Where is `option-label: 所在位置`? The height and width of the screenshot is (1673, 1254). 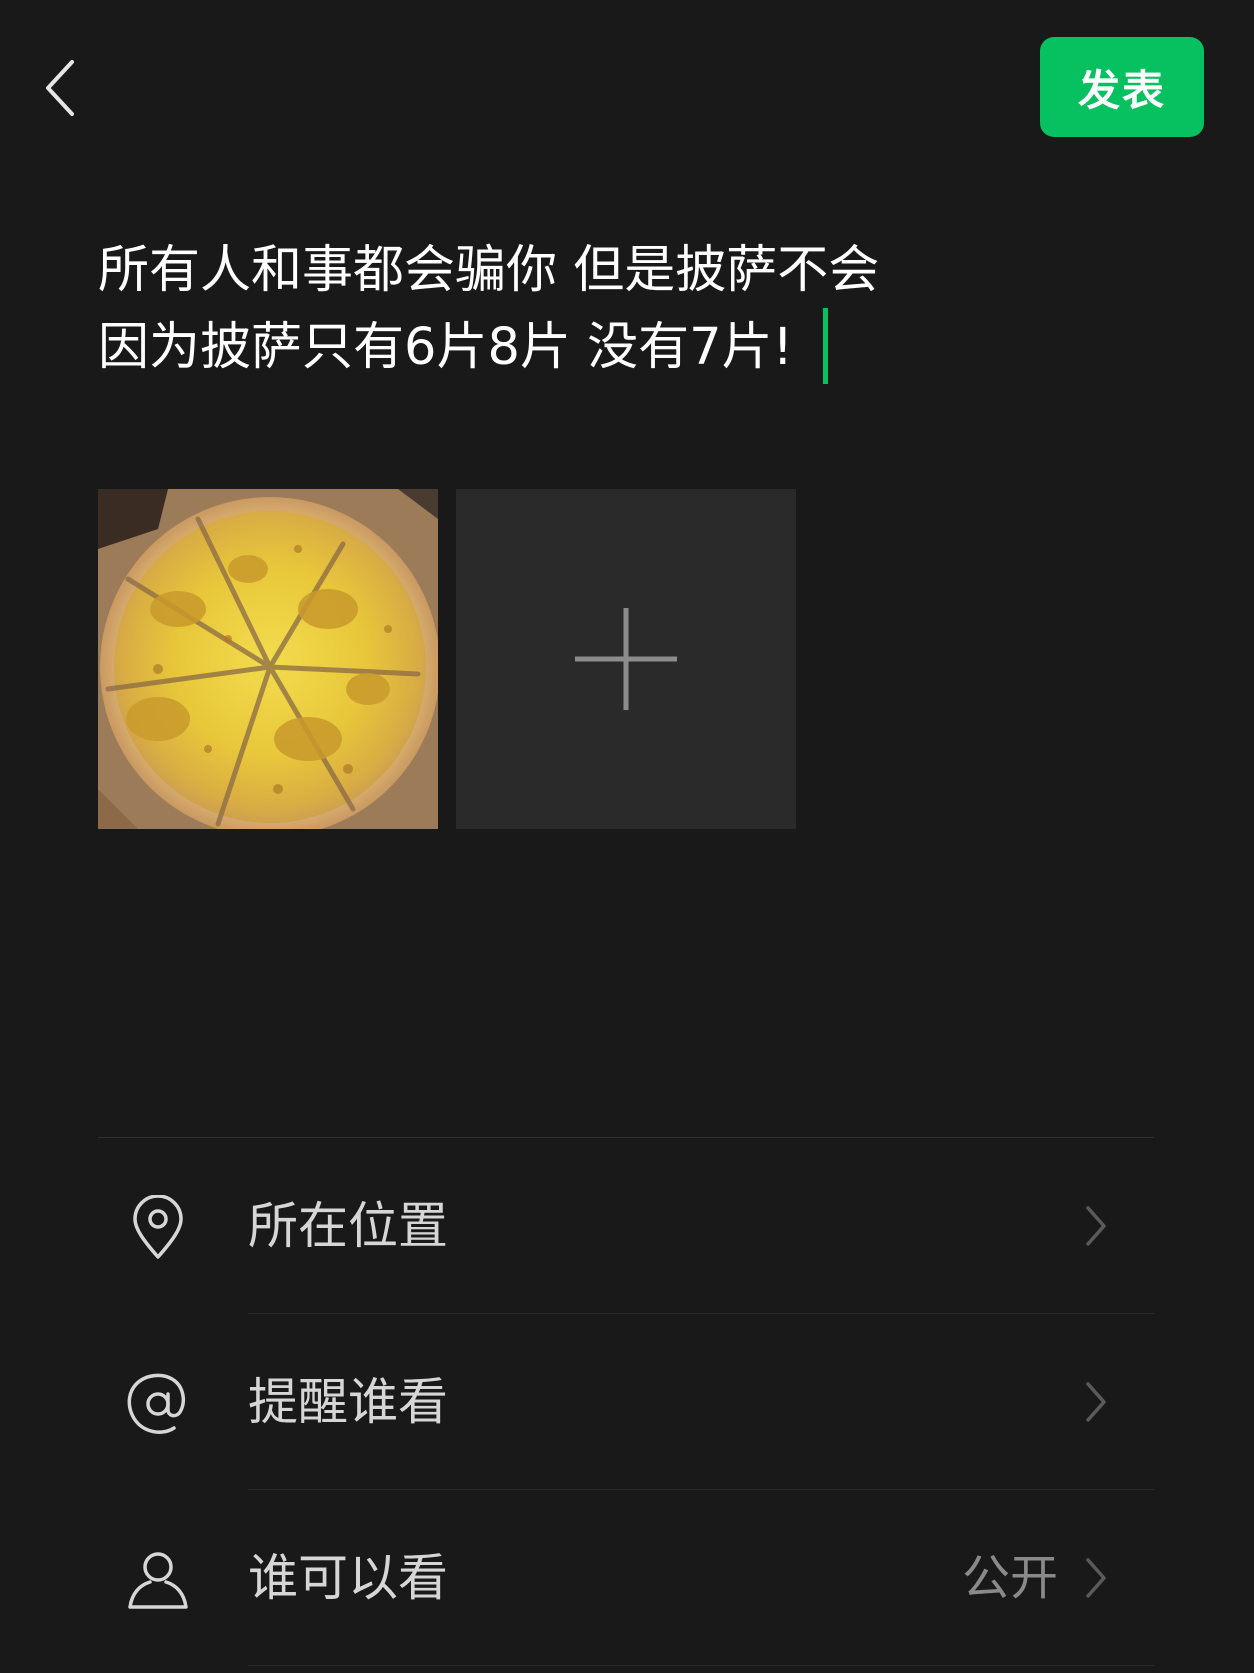 option-label: 所在位置 is located at coordinates (348, 1226).